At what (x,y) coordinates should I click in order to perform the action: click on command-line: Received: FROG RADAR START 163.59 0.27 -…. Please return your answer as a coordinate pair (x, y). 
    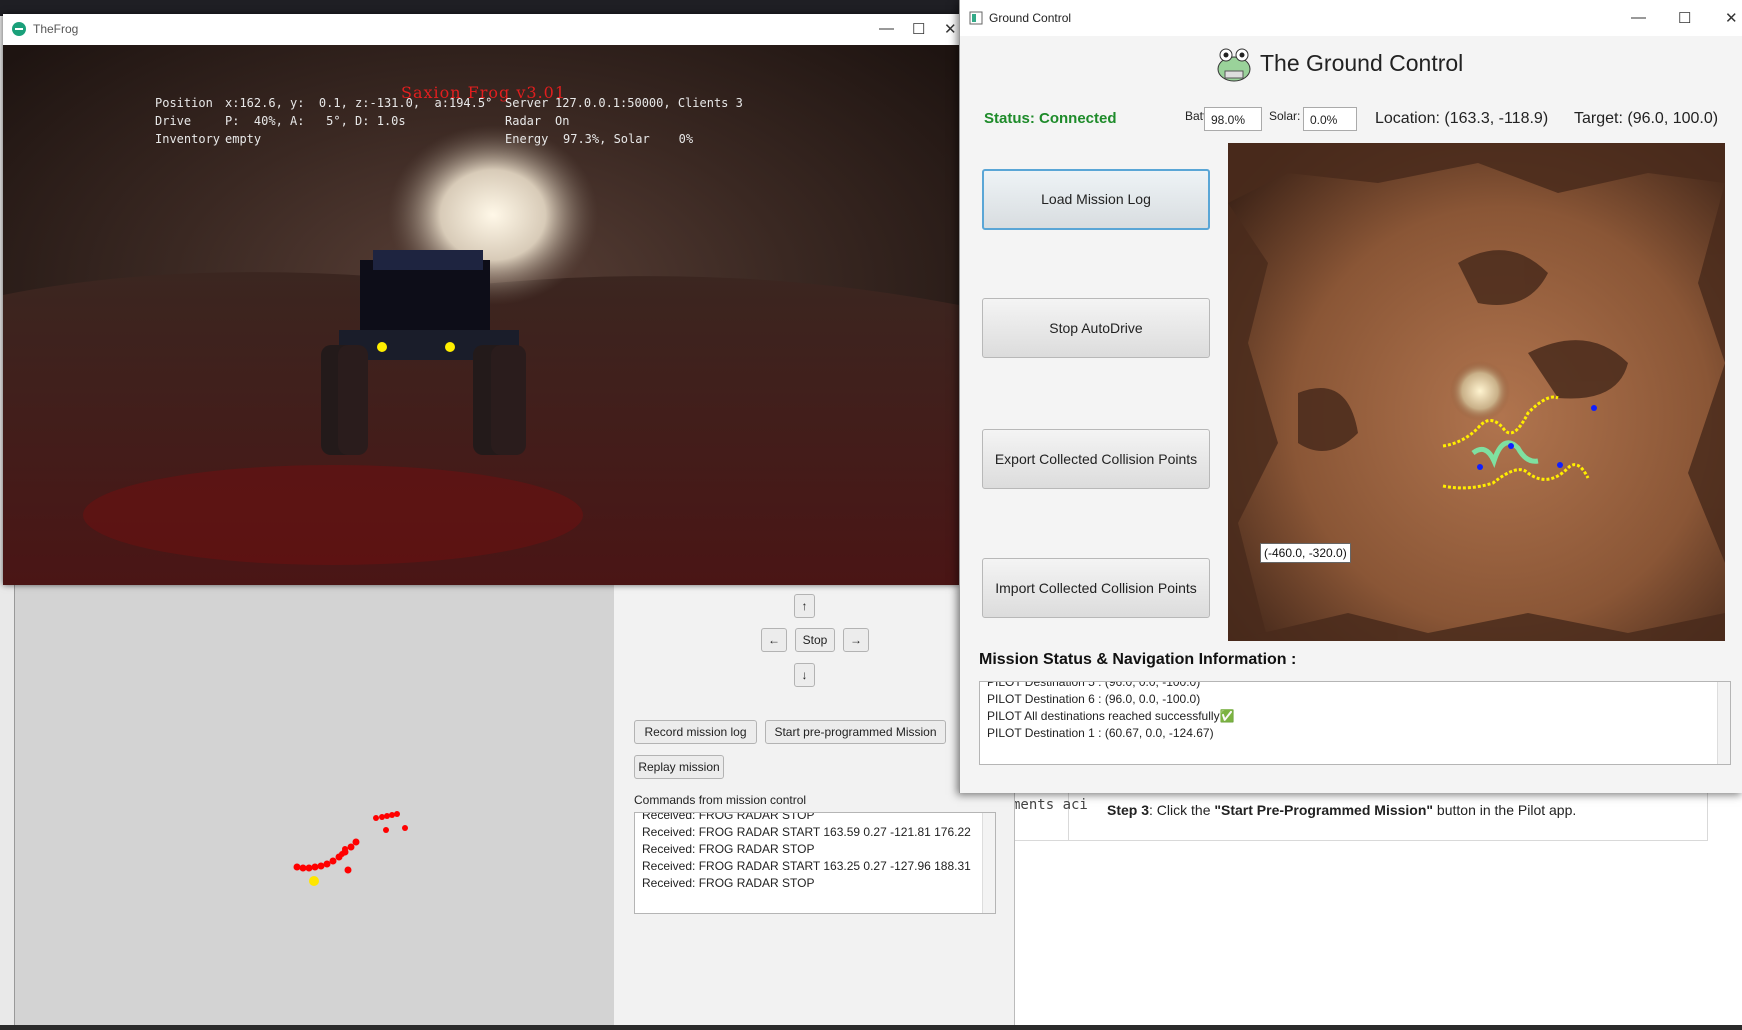
    Looking at the image, I should click on (806, 832).